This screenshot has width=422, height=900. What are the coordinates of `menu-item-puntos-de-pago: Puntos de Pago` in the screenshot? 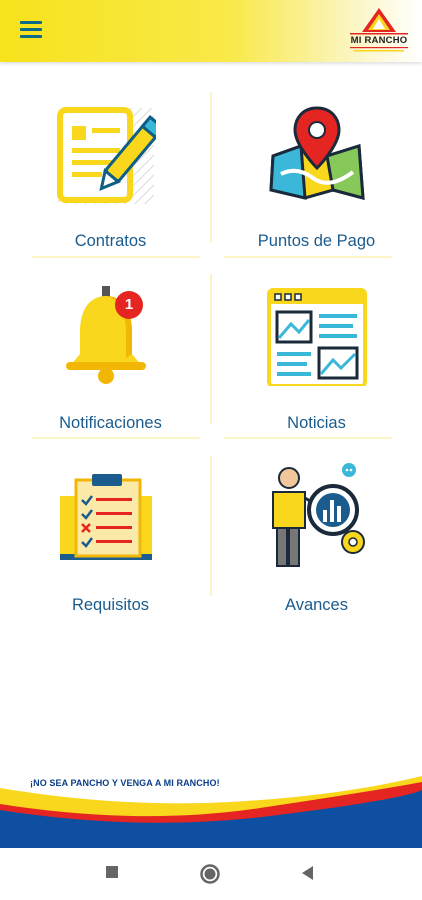 It's located at (316, 162).